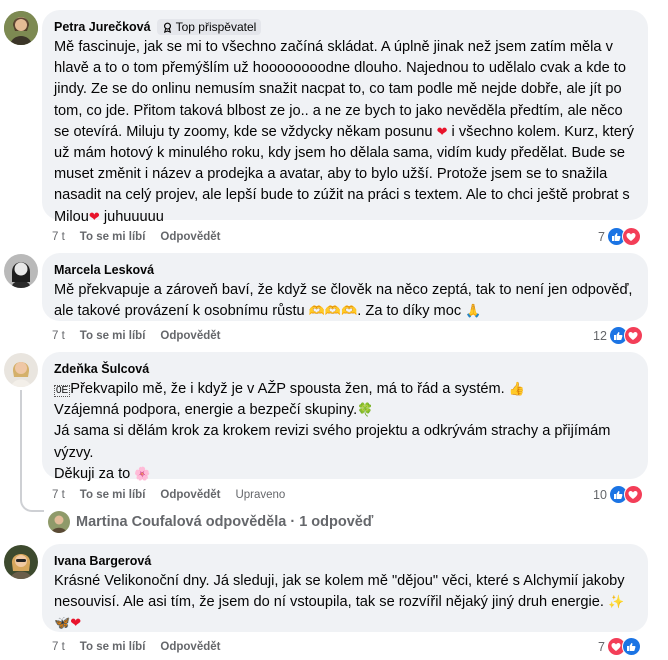 The height and width of the screenshot is (660, 668). I want to click on thread-line, so click(32, 451).